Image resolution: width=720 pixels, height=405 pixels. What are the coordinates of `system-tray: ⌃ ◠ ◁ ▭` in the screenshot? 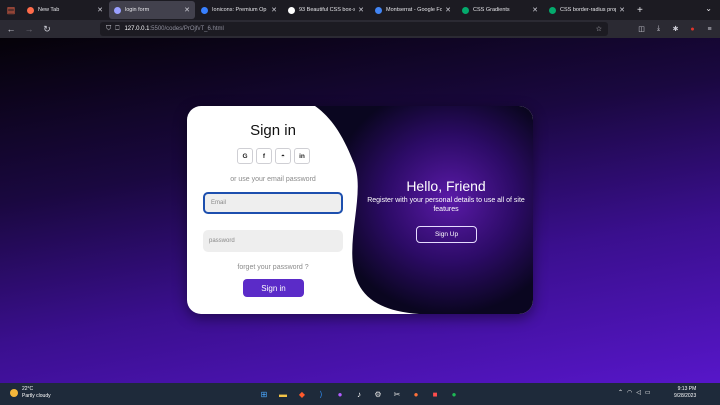 It's located at (634, 392).